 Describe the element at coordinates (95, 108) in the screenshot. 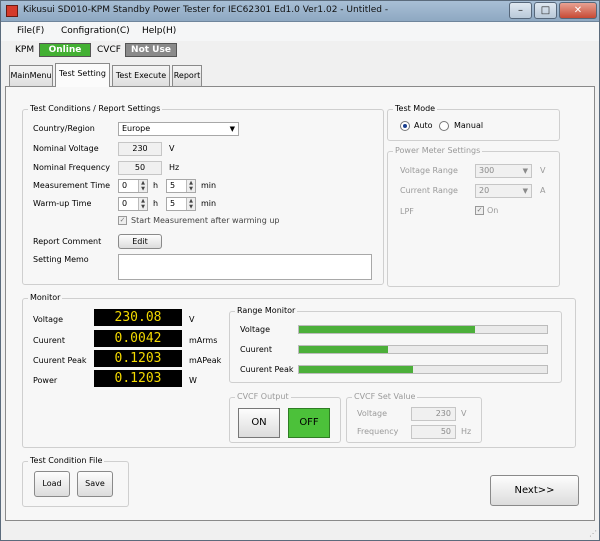

I see `test-conditions-title: Test Conditions / Report Settings` at that location.